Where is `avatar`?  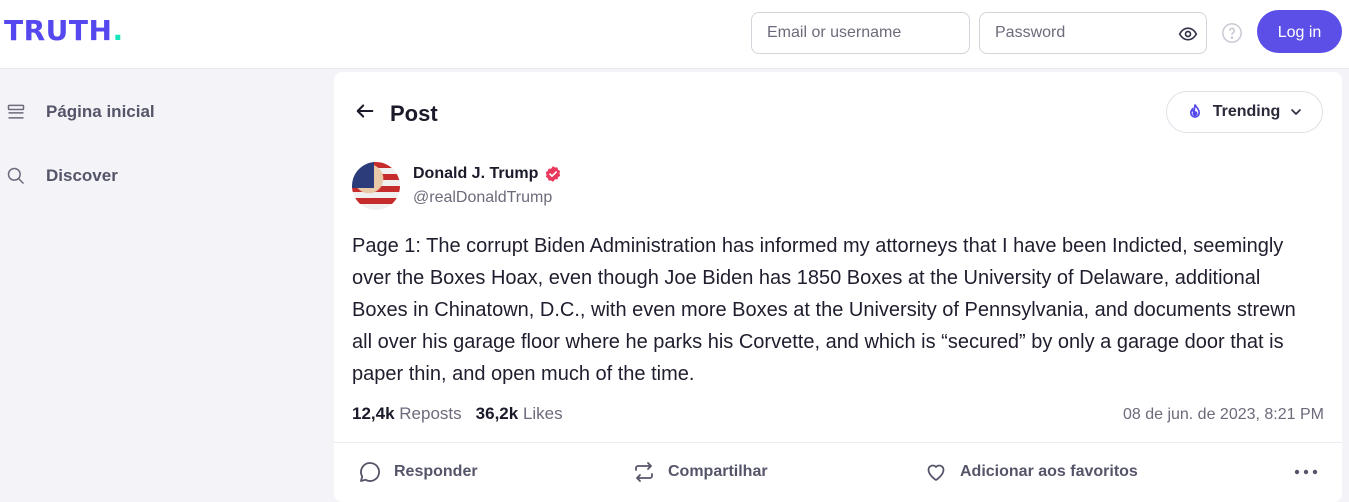 avatar is located at coordinates (376, 186).